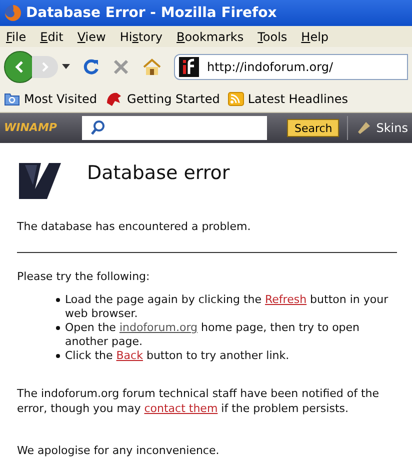  What do you see at coordinates (189, 66) in the screenshot?
I see `site-icon` at bounding box center [189, 66].